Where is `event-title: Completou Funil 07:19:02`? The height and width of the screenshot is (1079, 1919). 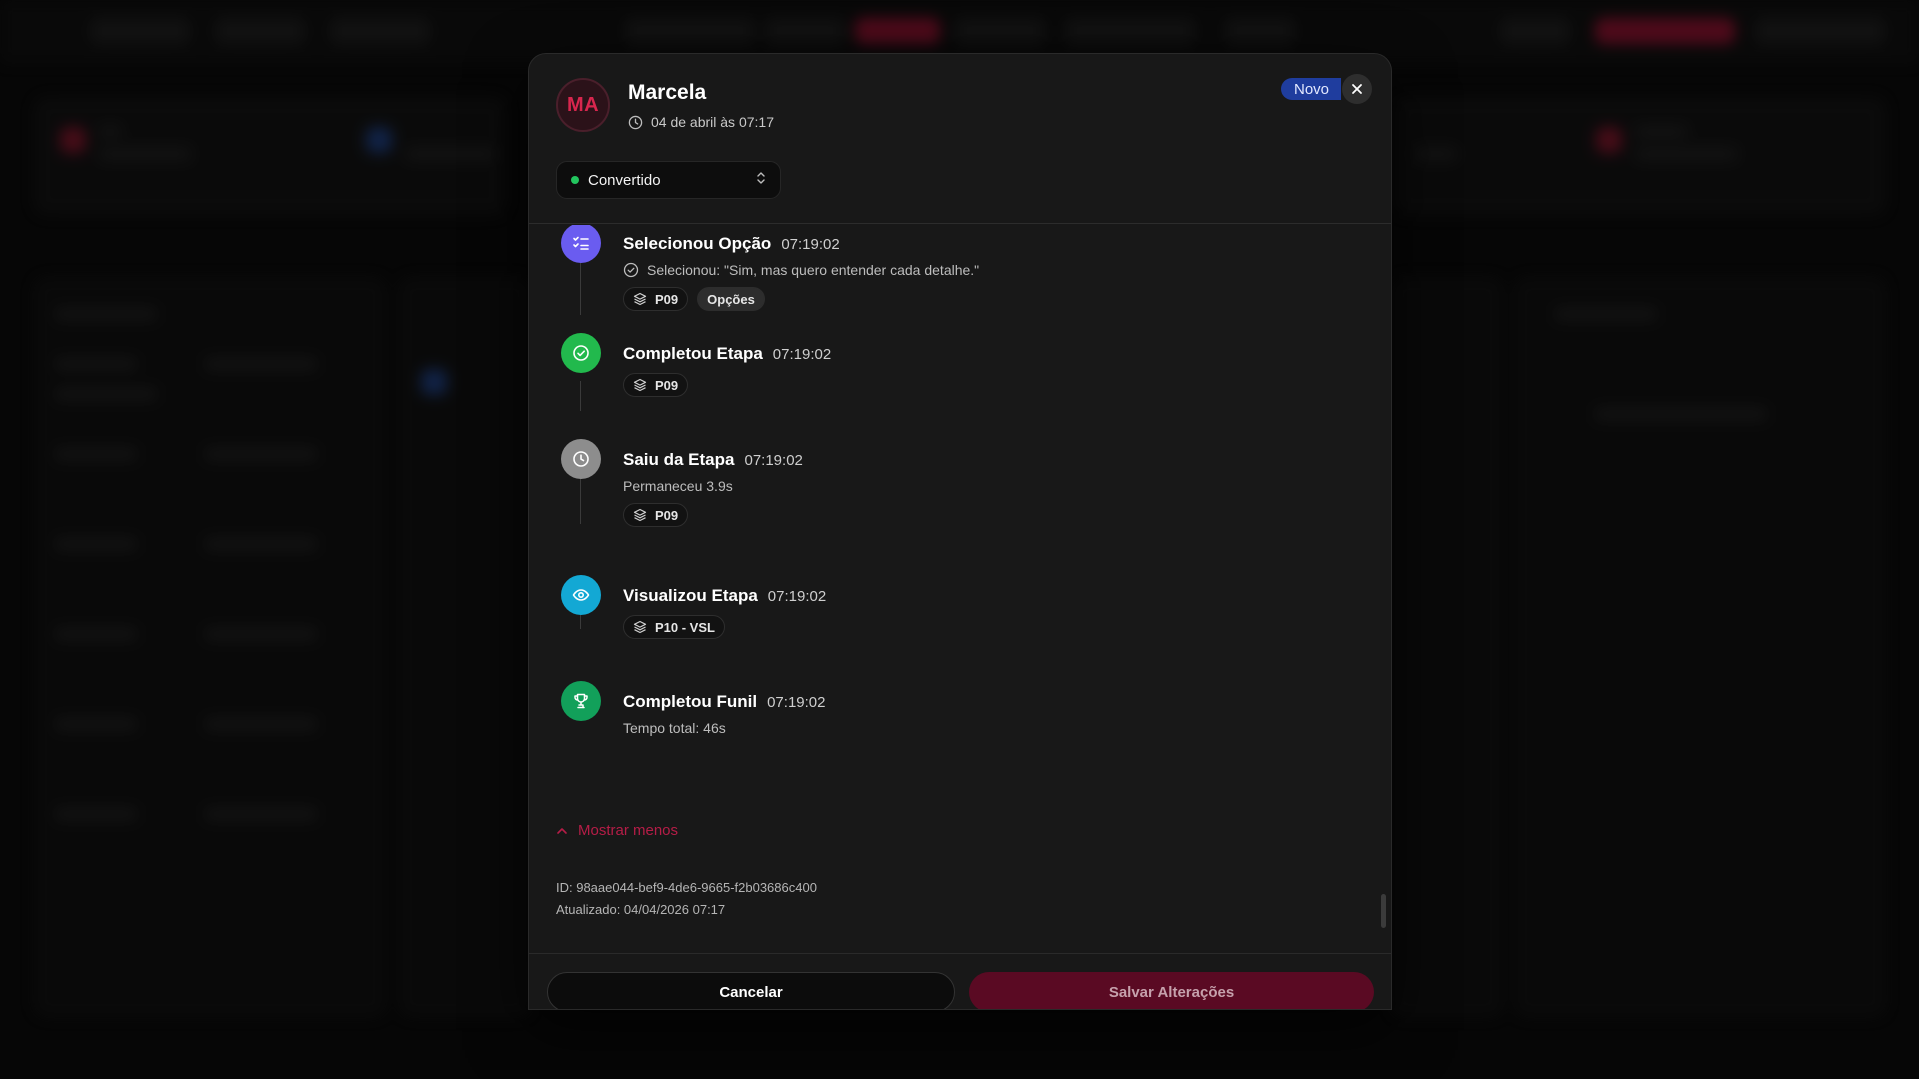
event-title: Completou Funil 07:19:02 is located at coordinates (724, 701).